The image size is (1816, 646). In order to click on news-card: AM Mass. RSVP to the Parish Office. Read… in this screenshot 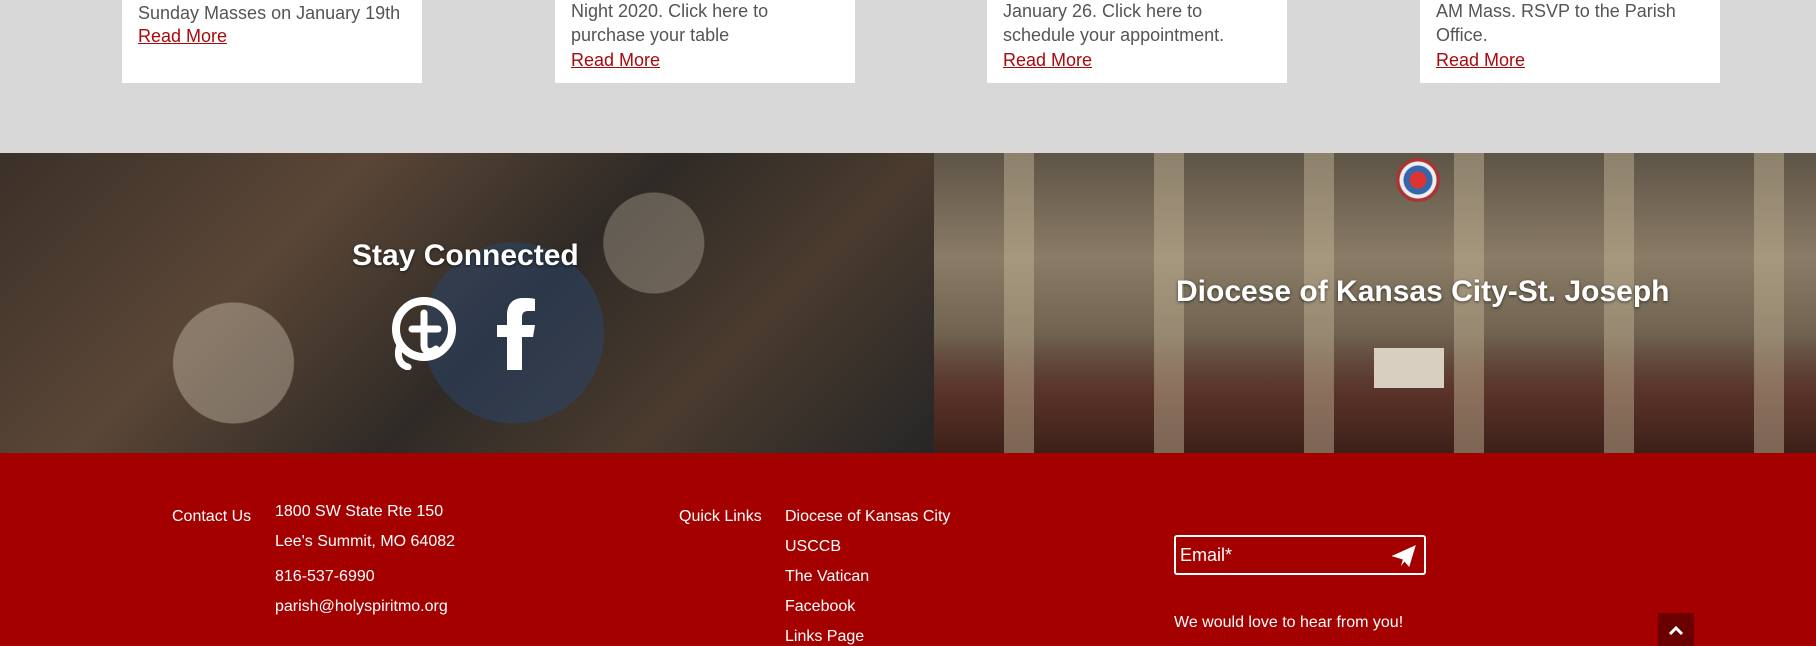, I will do `click(1570, 41)`.